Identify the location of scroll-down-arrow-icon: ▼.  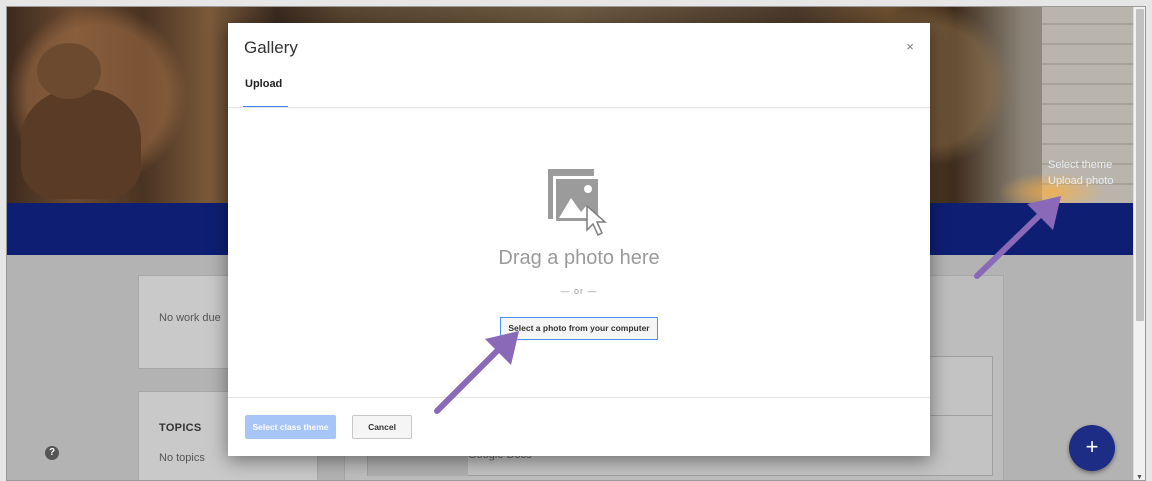
(1139, 477).